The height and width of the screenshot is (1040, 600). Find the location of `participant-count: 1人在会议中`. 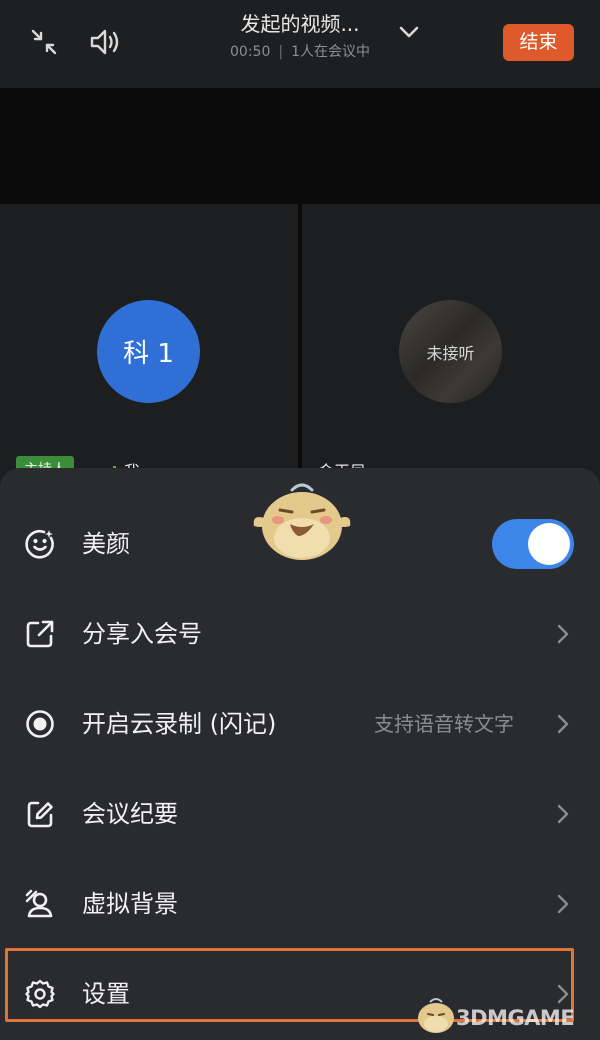

participant-count: 1人在会议中 is located at coordinates (330, 52).